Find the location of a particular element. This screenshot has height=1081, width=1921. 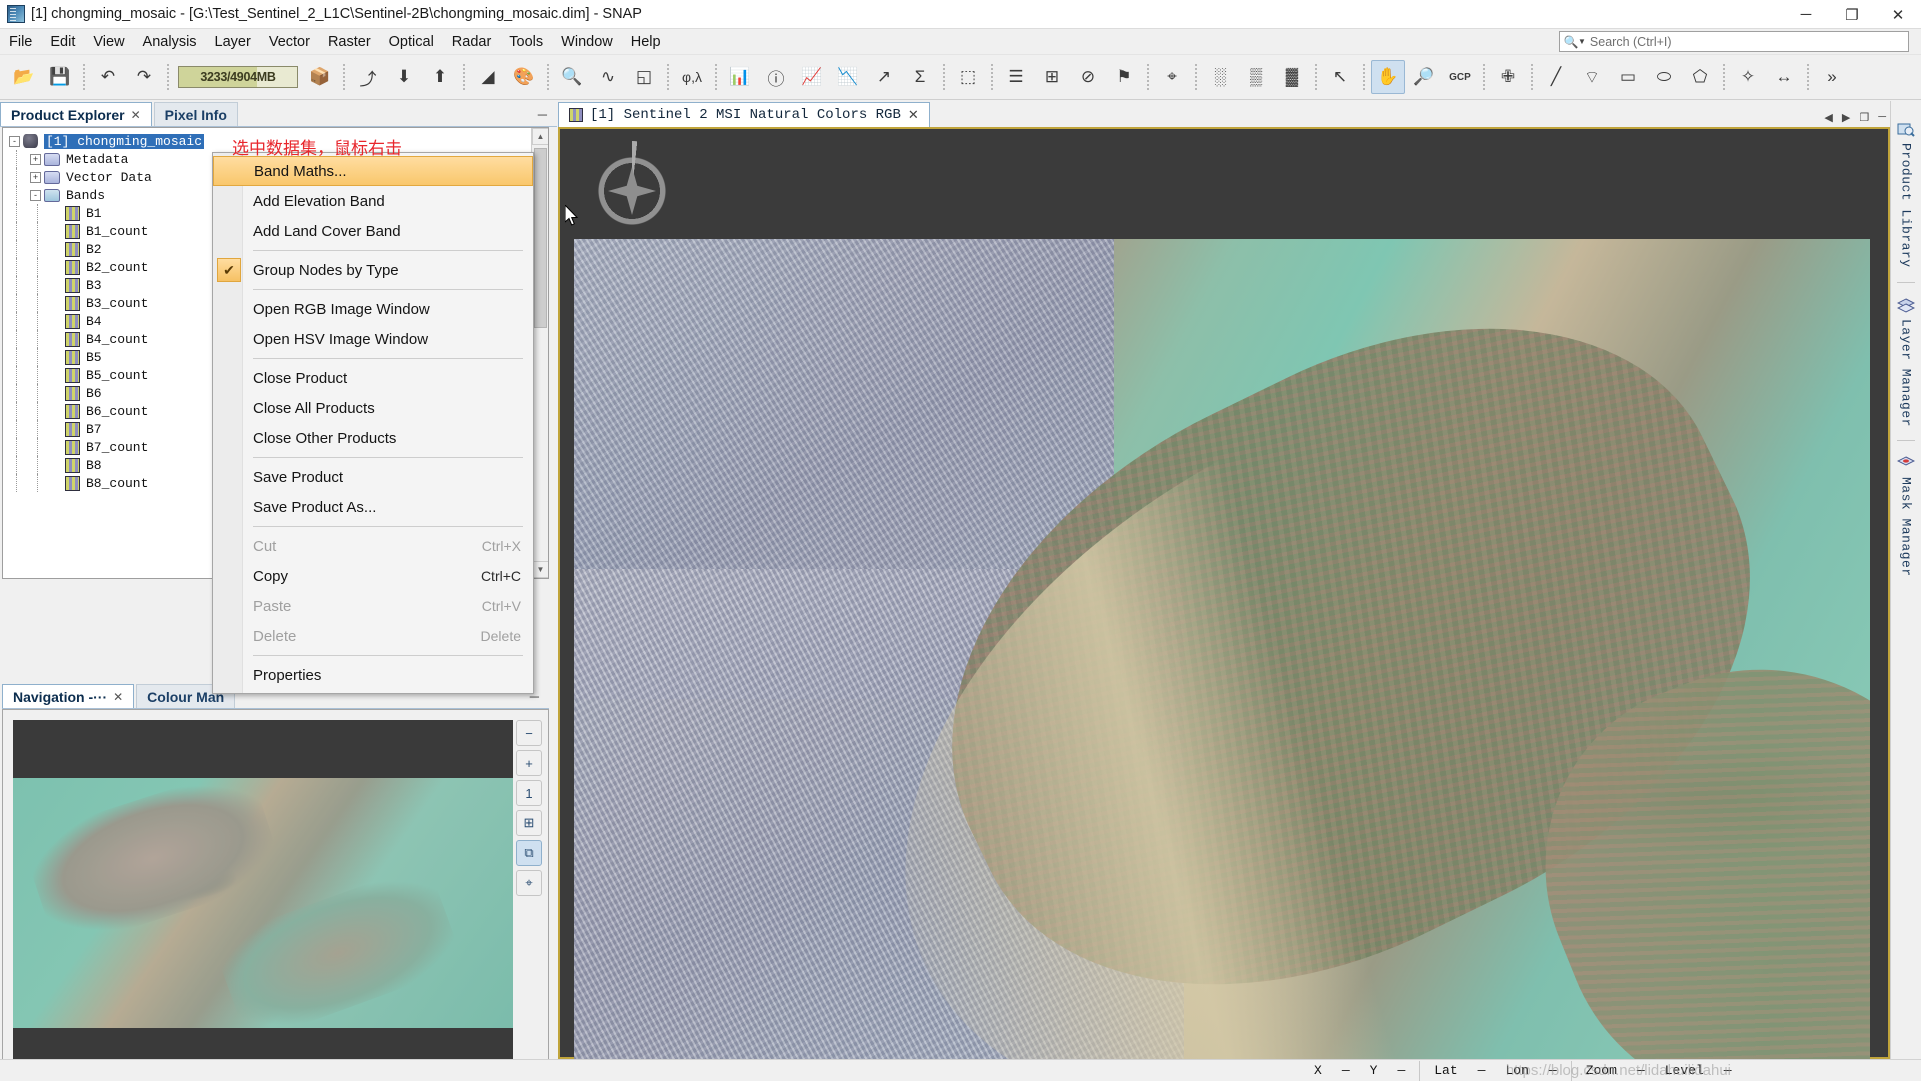

scroll-down-arrow-icon: ▼ is located at coordinates (540, 569).